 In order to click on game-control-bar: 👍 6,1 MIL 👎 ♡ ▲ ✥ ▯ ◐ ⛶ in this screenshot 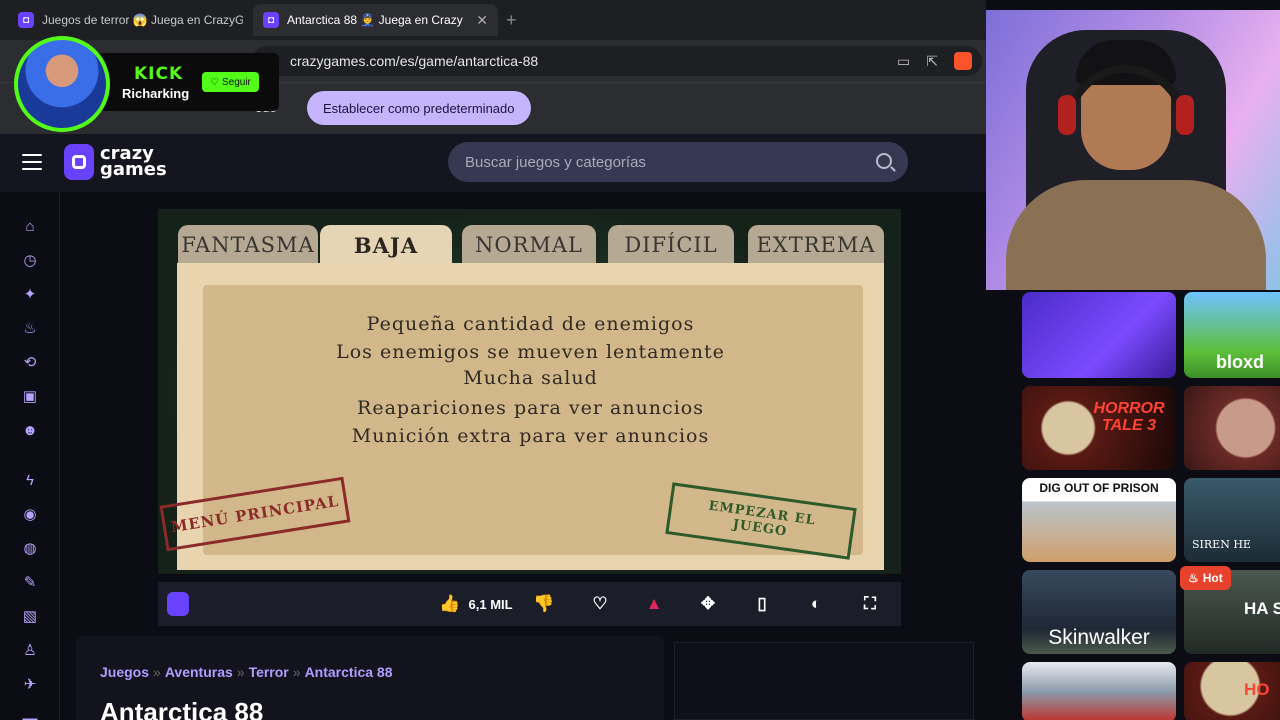, I will do `click(529, 604)`.